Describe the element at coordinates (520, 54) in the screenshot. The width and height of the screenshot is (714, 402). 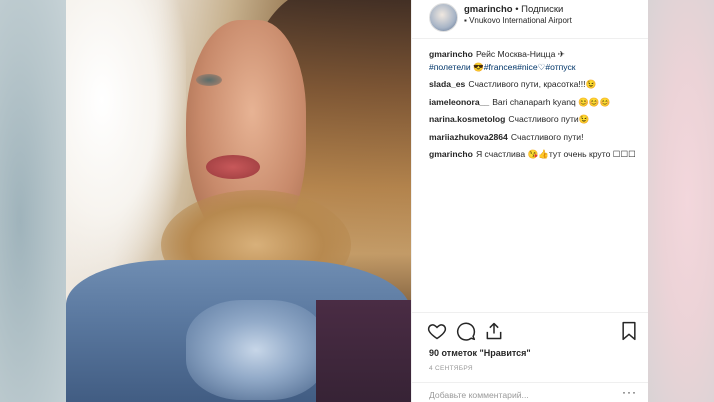
I see `caption-text: Рейс Москва-Ницца ✈` at that location.